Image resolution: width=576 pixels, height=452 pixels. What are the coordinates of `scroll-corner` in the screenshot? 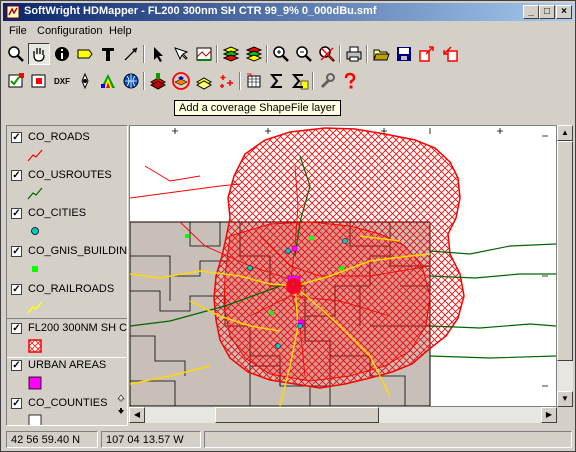 It's located at (565, 415).